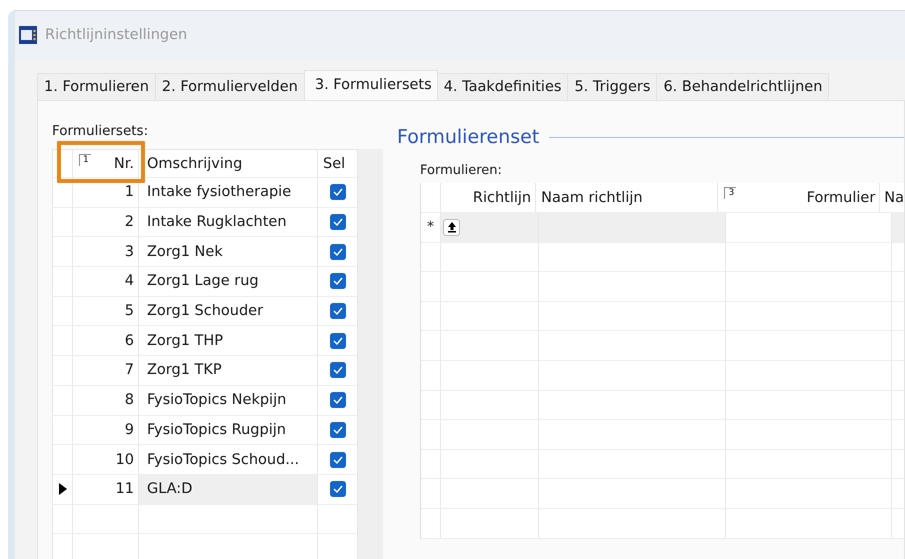 The width and height of the screenshot is (905, 559). What do you see at coordinates (228, 430) in the screenshot?
I see `table-cell: FysioTopics Rugpijn` at bounding box center [228, 430].